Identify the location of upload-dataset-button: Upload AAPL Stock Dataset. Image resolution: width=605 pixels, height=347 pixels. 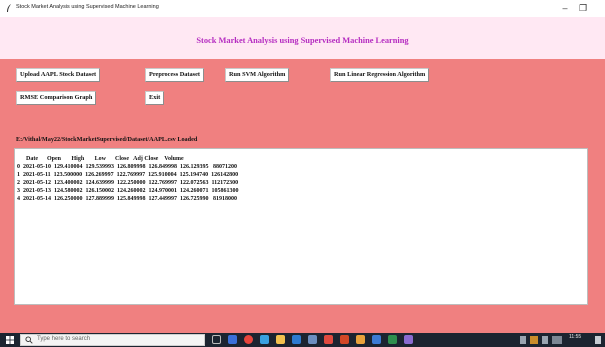
(58, 75).